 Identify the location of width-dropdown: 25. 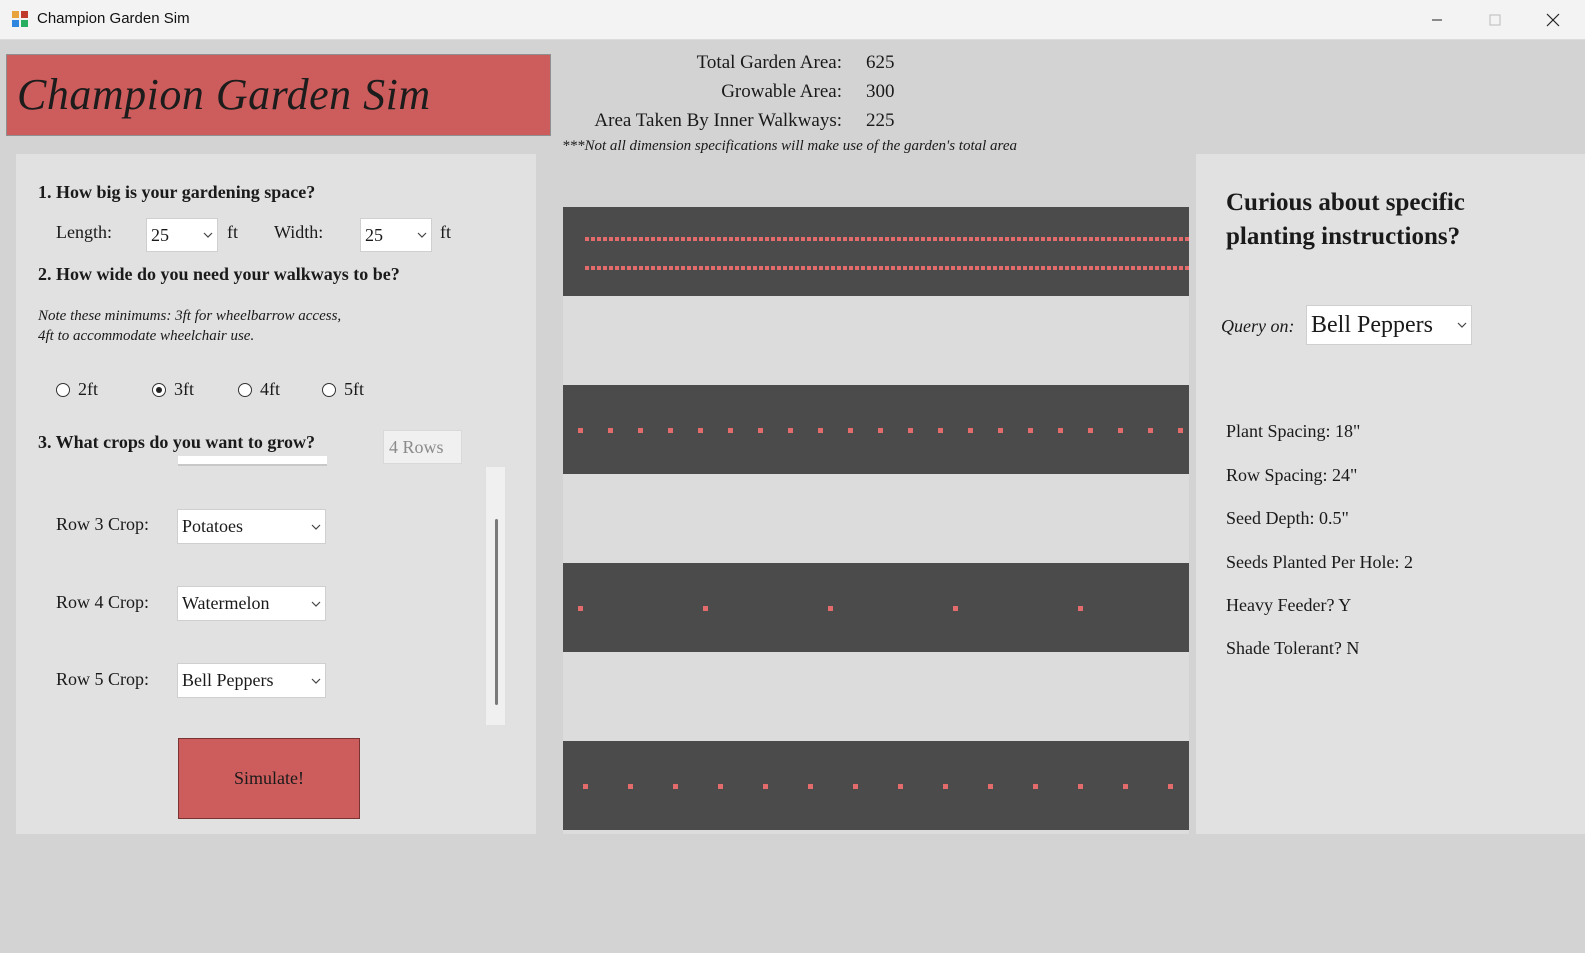
(396, 235).